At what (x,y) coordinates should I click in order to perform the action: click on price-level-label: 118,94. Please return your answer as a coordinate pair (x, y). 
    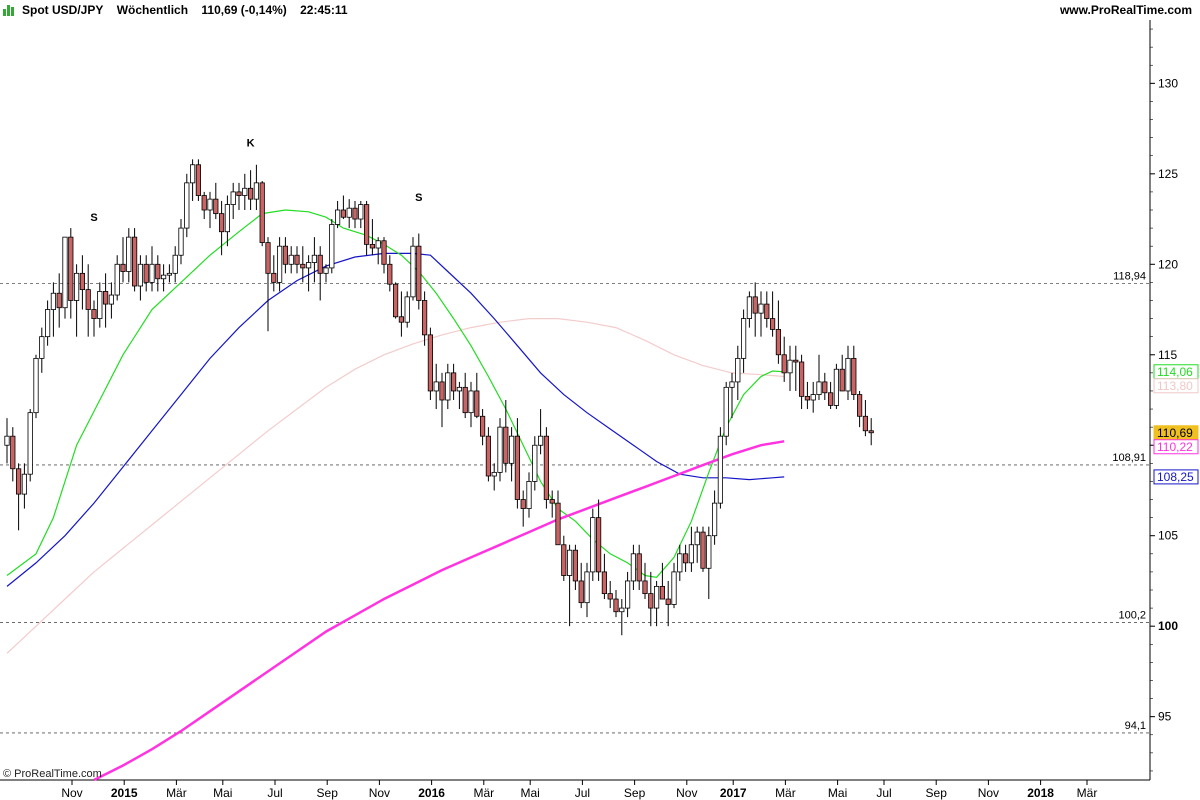
    Looking at the image, I should click on (1129, 276).